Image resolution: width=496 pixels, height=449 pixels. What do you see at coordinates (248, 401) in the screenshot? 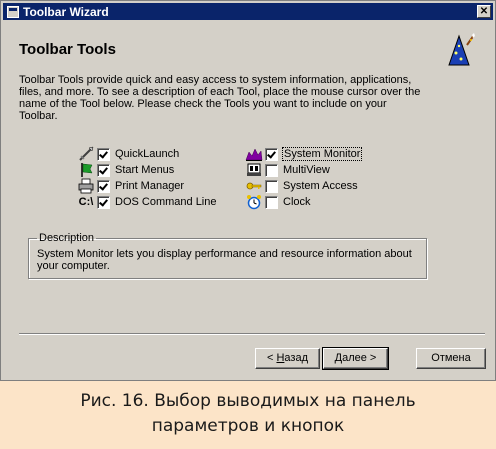
I see `caption-line-1: Рис. 16. Выбор выводимых на панель` at bounding box center [248, 401].